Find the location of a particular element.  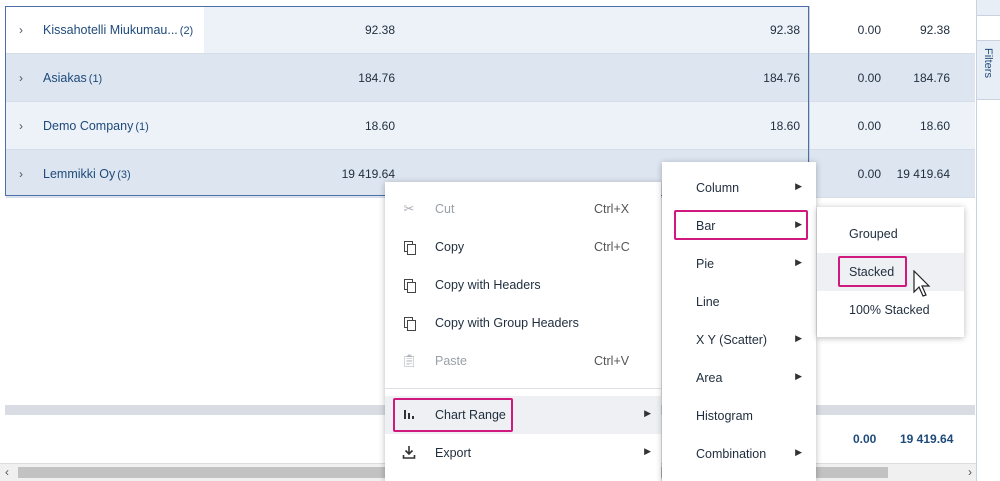

menu-item-label: X Y (Scatter) is located at coordinates (732, 340).